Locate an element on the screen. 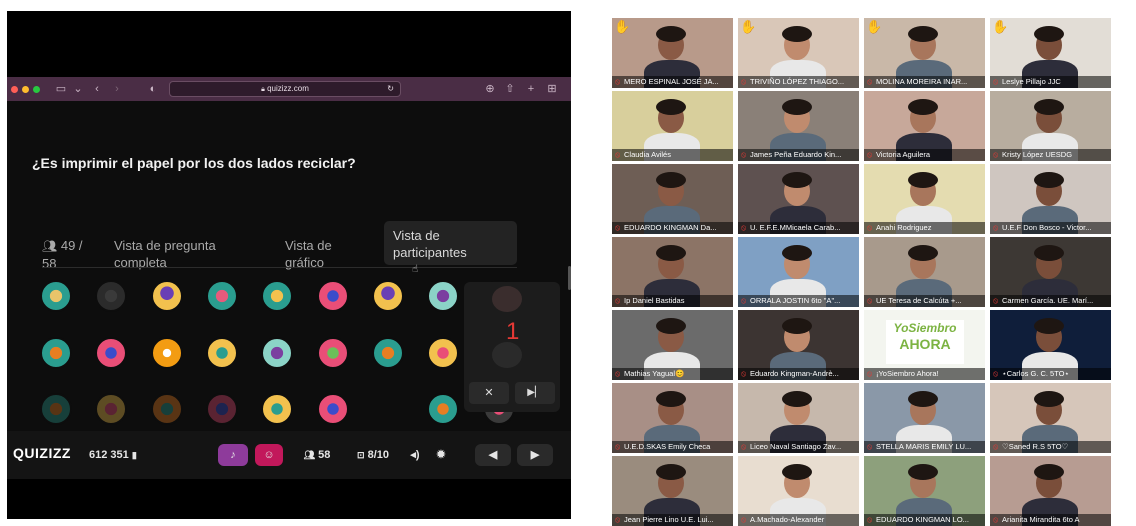  participant-tile: YoSiembro AHORA ¡YoSiembro Ahora! ⦸ is located at coordinates (924, 345).